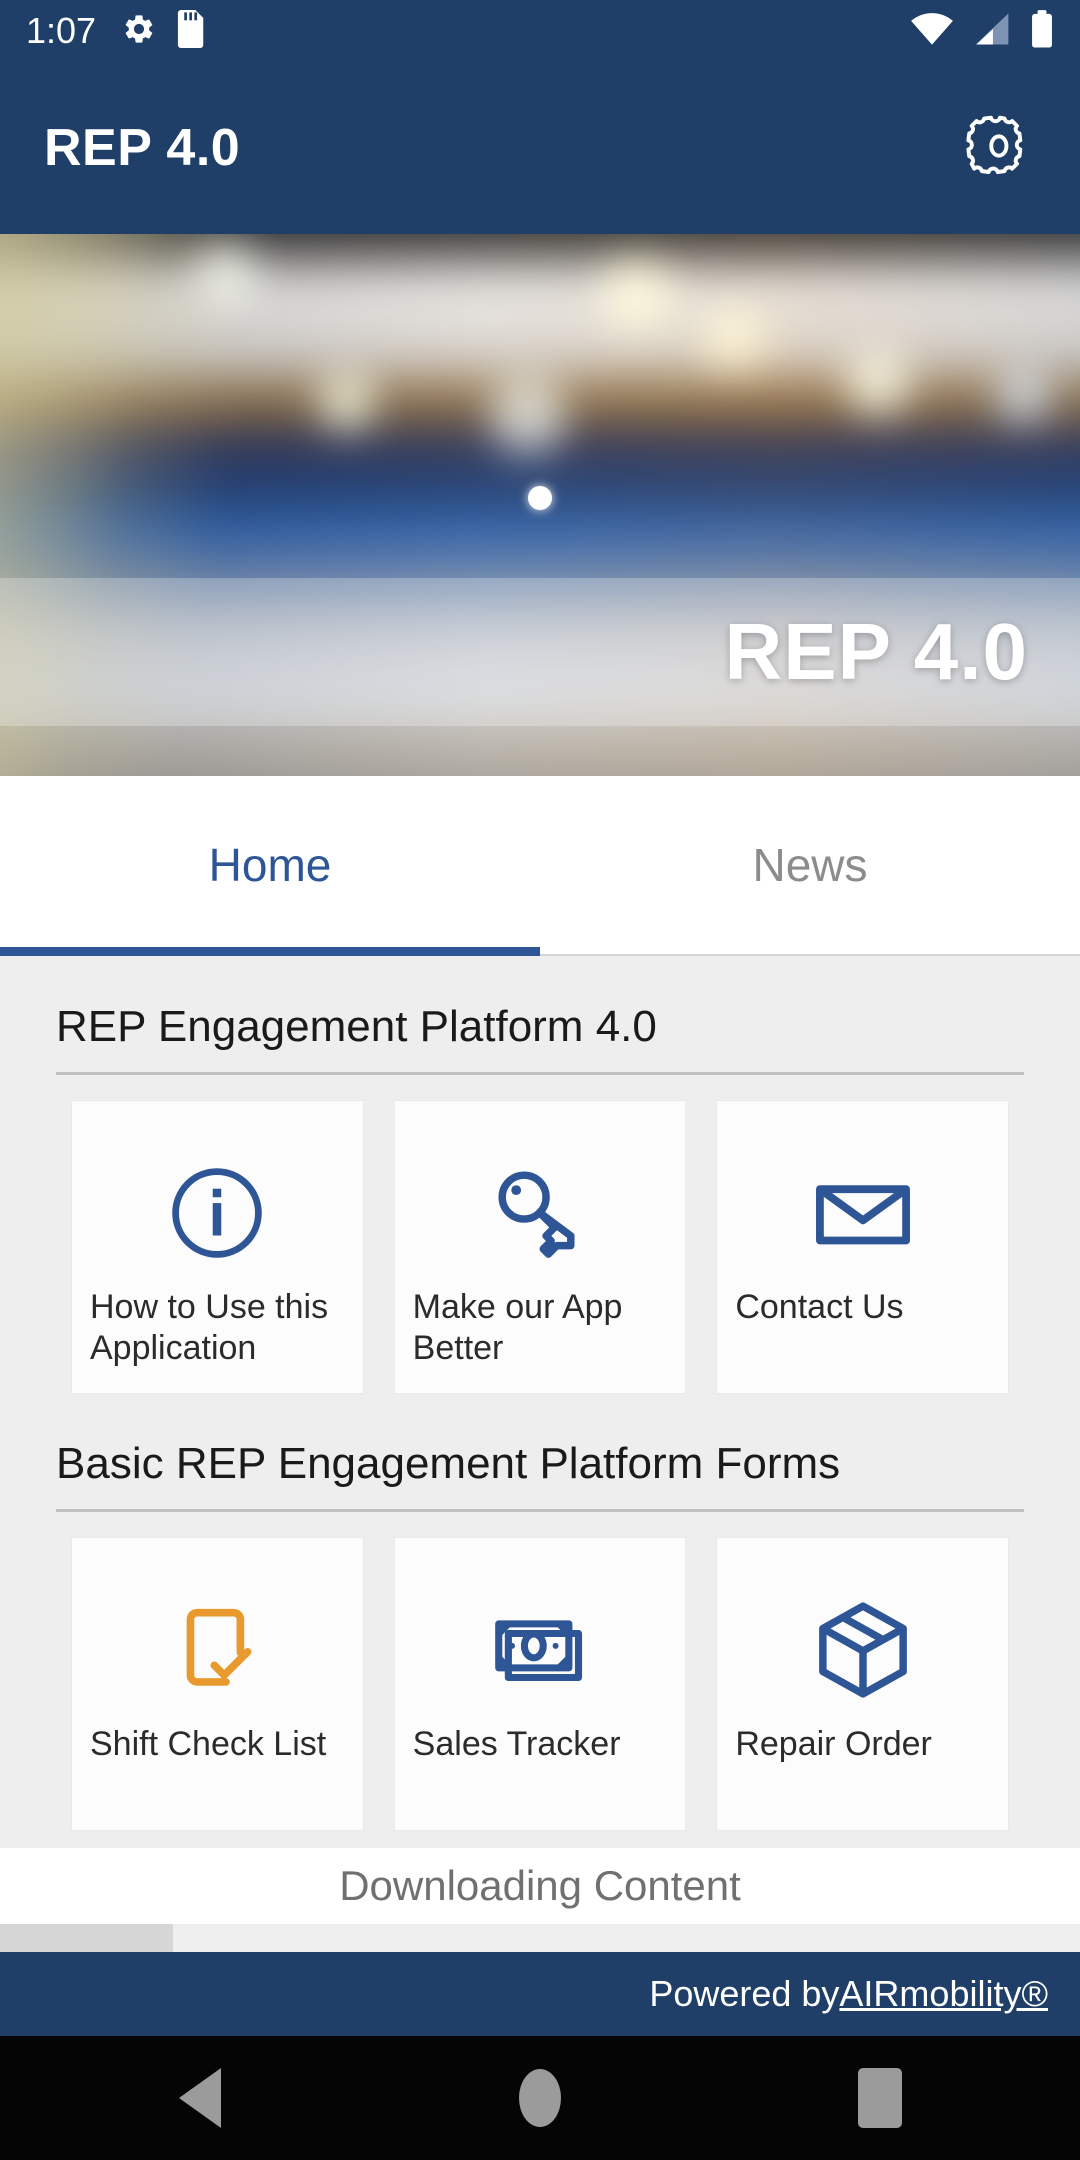 The image size is (1080, 2160). I want to click on card-how-to-use: How to Use this Application, so click(217, 1247).